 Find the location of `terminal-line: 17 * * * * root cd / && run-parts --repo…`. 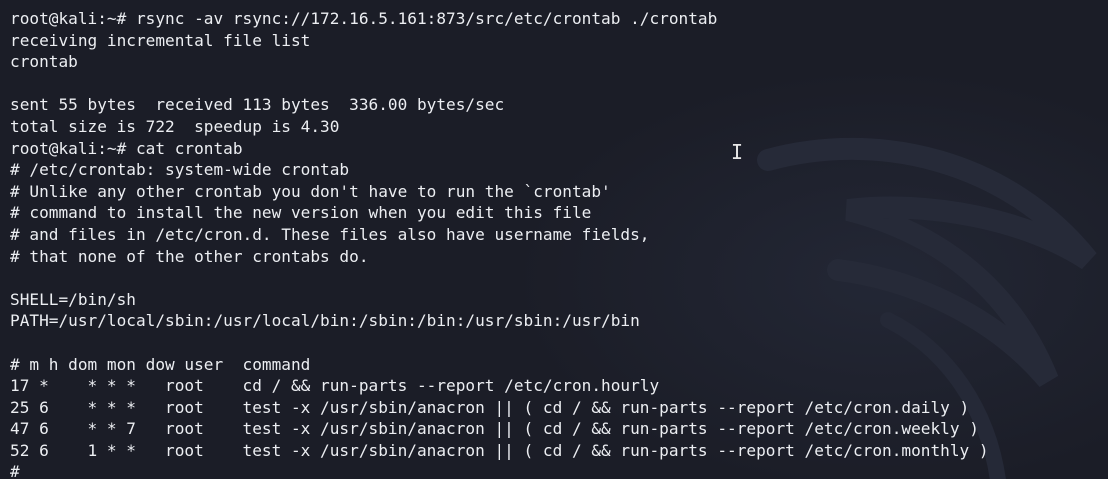

terminal-line: 17 * * * * root cd / && run-parts --repo… is located at coordinates (335, 386).